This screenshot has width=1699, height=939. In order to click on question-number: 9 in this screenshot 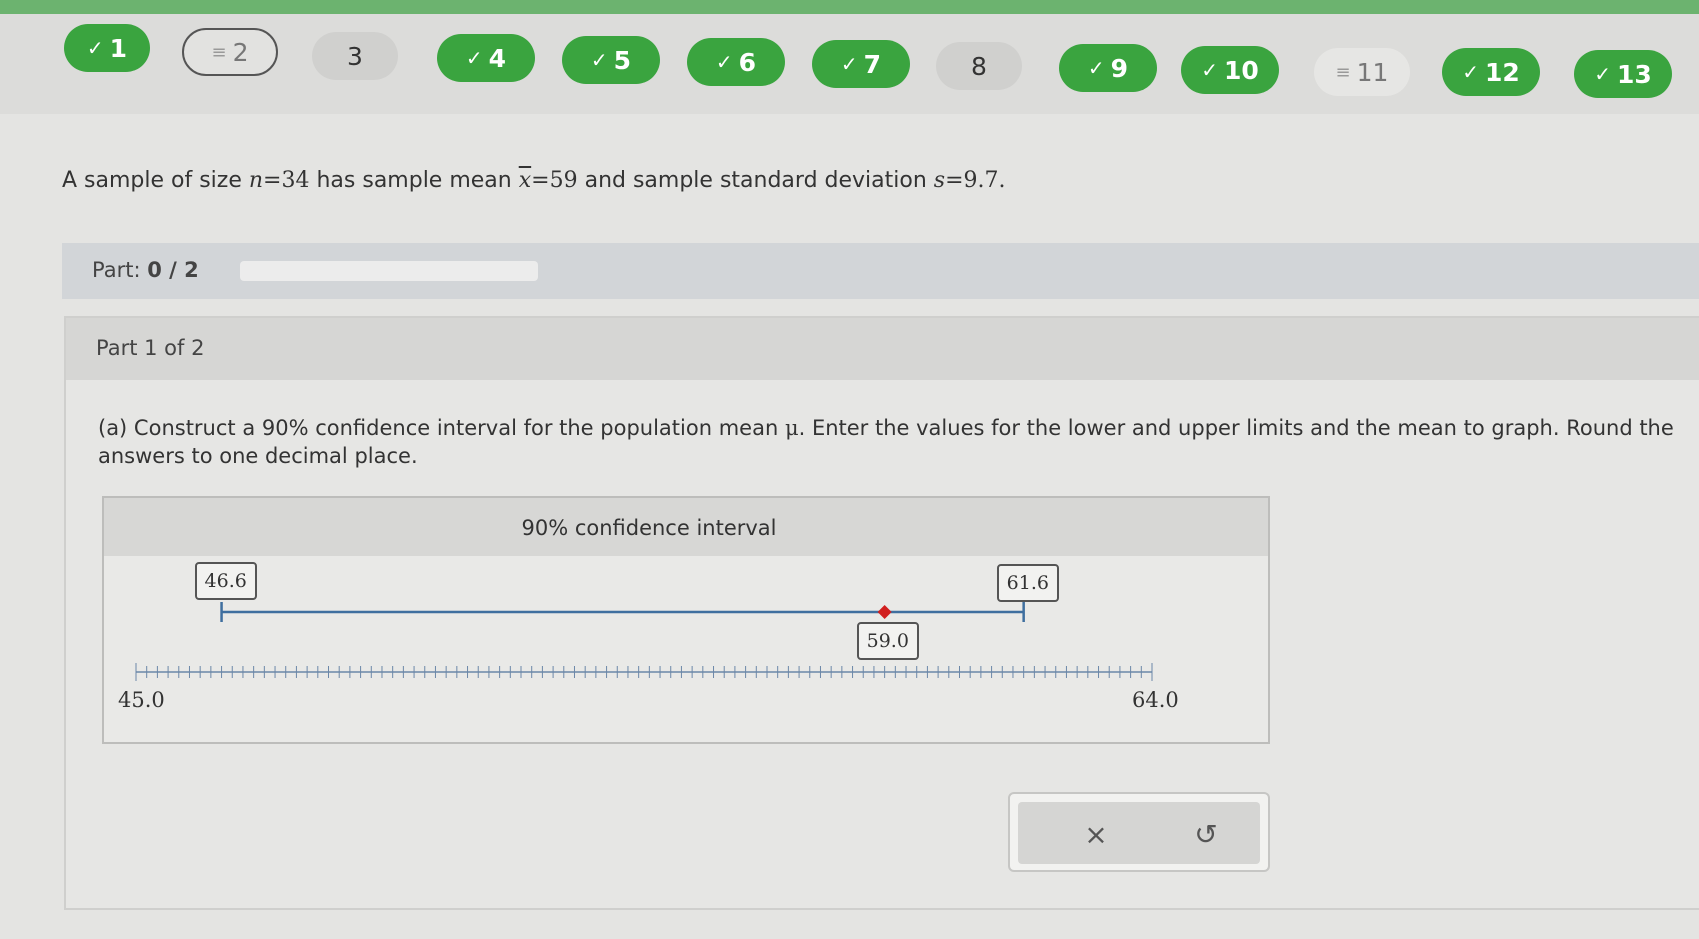, I will do `click(1119, 68)`.